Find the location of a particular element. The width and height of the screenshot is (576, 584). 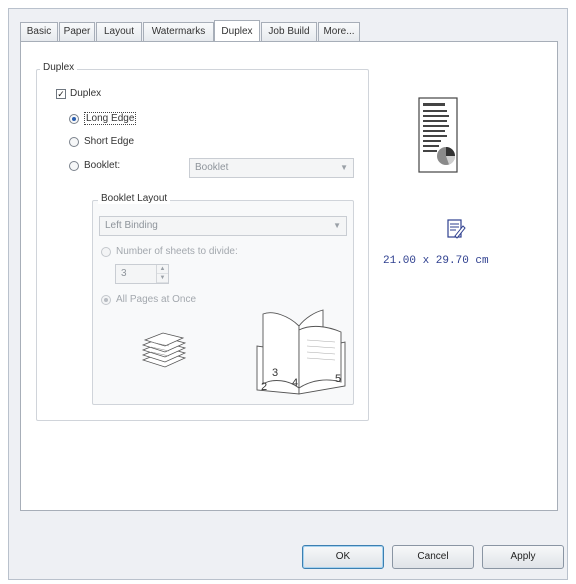

booklet-label: Booklet: is located at coordinates (102, 165).